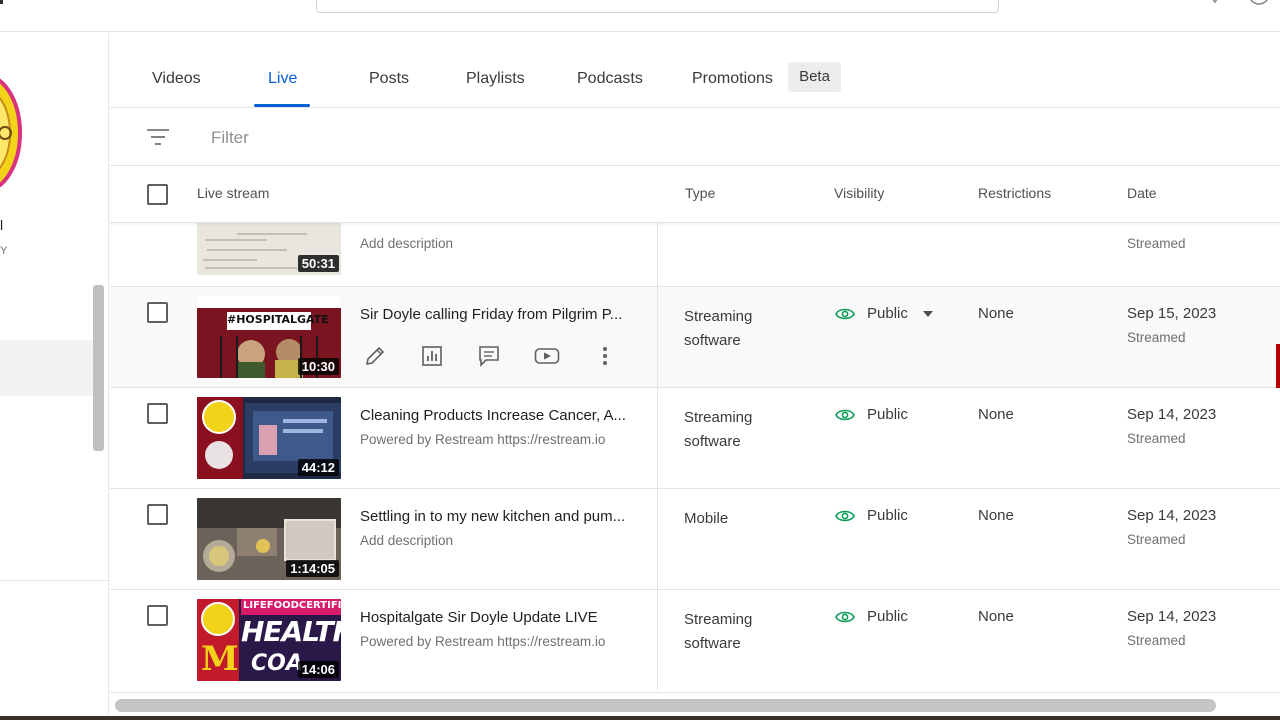  Describe the element at coordinates (158, 137) in the screenshot. I see `filter-icon` at that location.